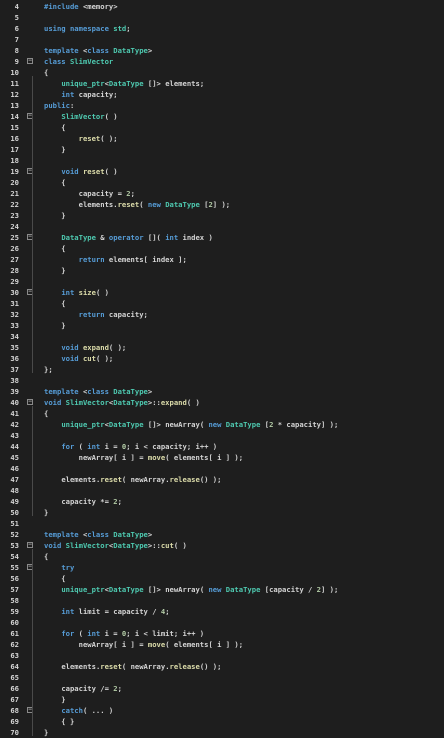 Image resolution: width=444 pixels, height=738 pixels. What do you see at coordinates (133, 633) in the screenshot?
I see `code-text: for ( int i = 0; i < limit; i++ )` at bounding box center [133, 633].